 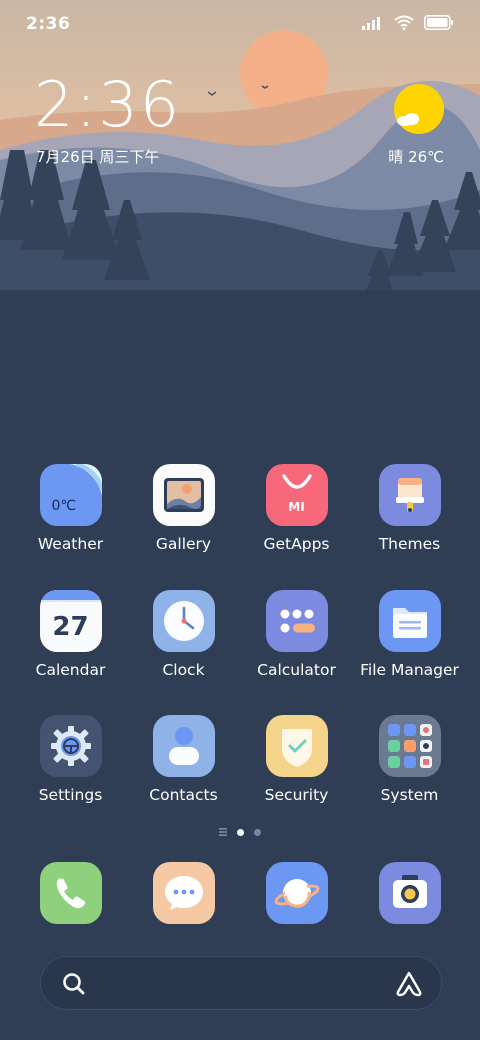 I want to click on dock-phone, so click(x=70, y=893).